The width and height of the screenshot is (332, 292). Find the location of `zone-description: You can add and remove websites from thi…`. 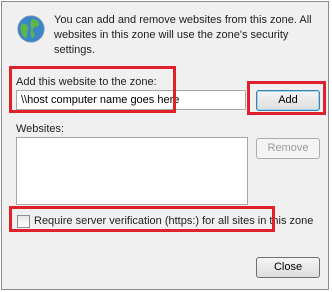

zone-description: You can add and remove websites from thi… is located at coordinates (183, 35).